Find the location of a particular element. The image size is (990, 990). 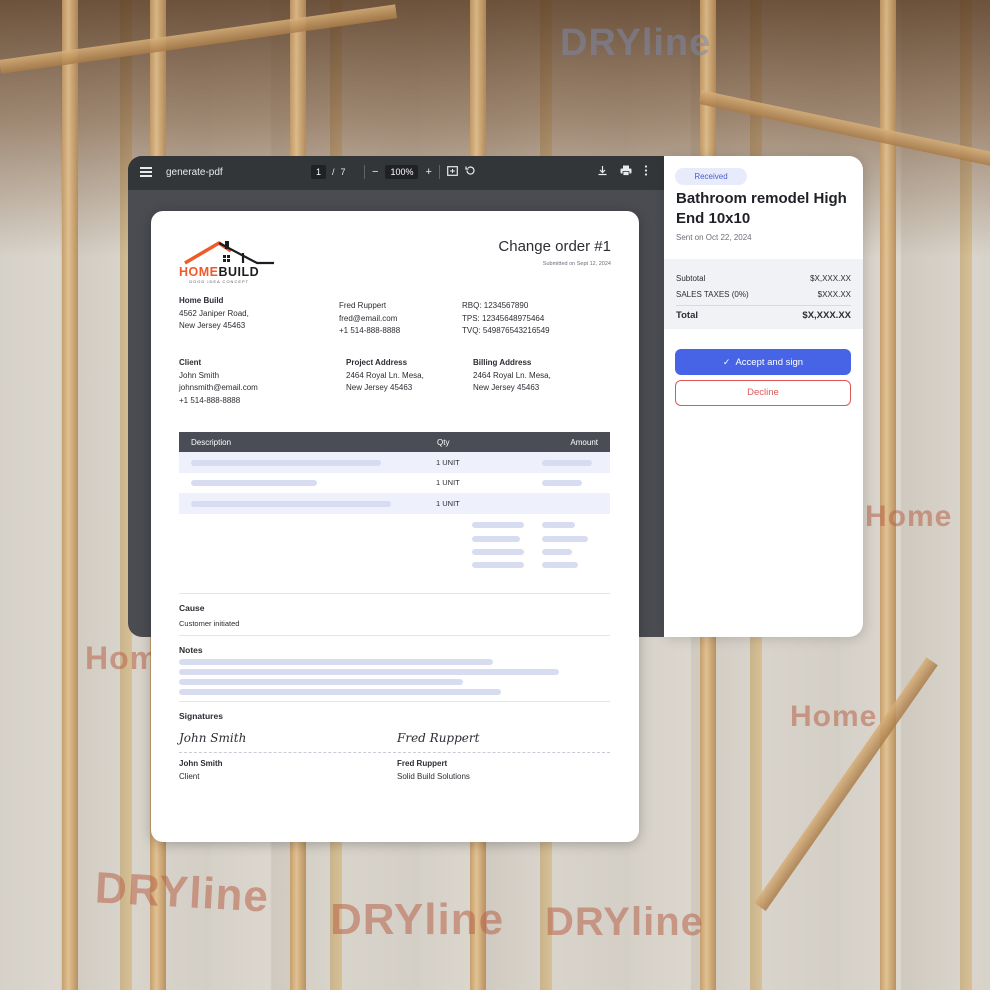

tps-number: TPS: 12345648975464 is located at coordinates (503, 318).